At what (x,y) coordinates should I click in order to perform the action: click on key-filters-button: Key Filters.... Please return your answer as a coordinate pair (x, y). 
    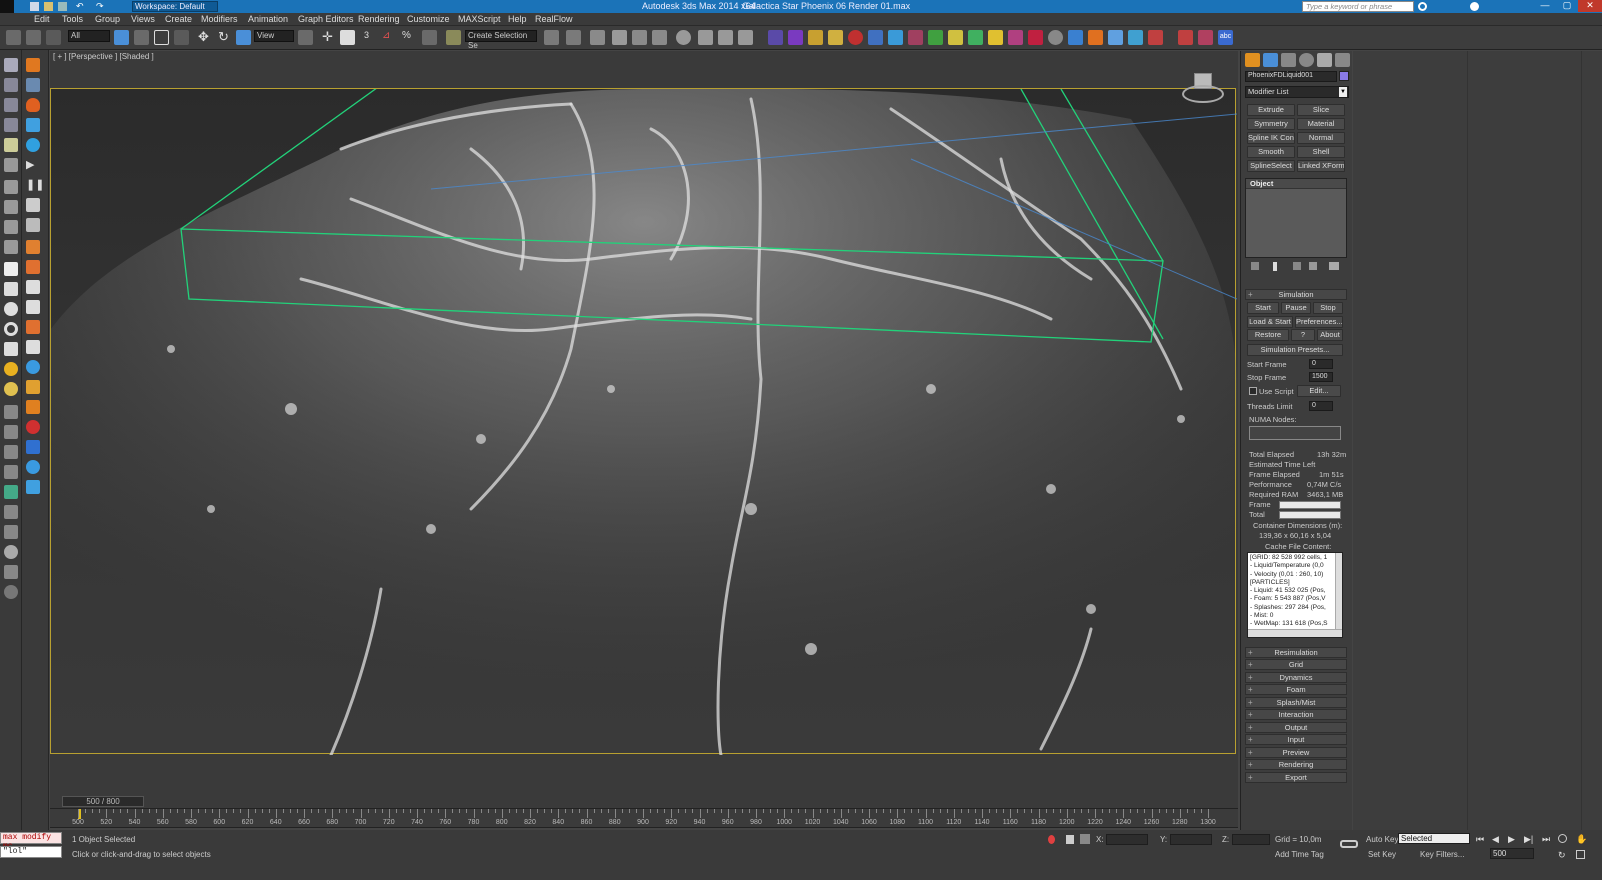
    Looking at the image, I should click on (1442, 855).